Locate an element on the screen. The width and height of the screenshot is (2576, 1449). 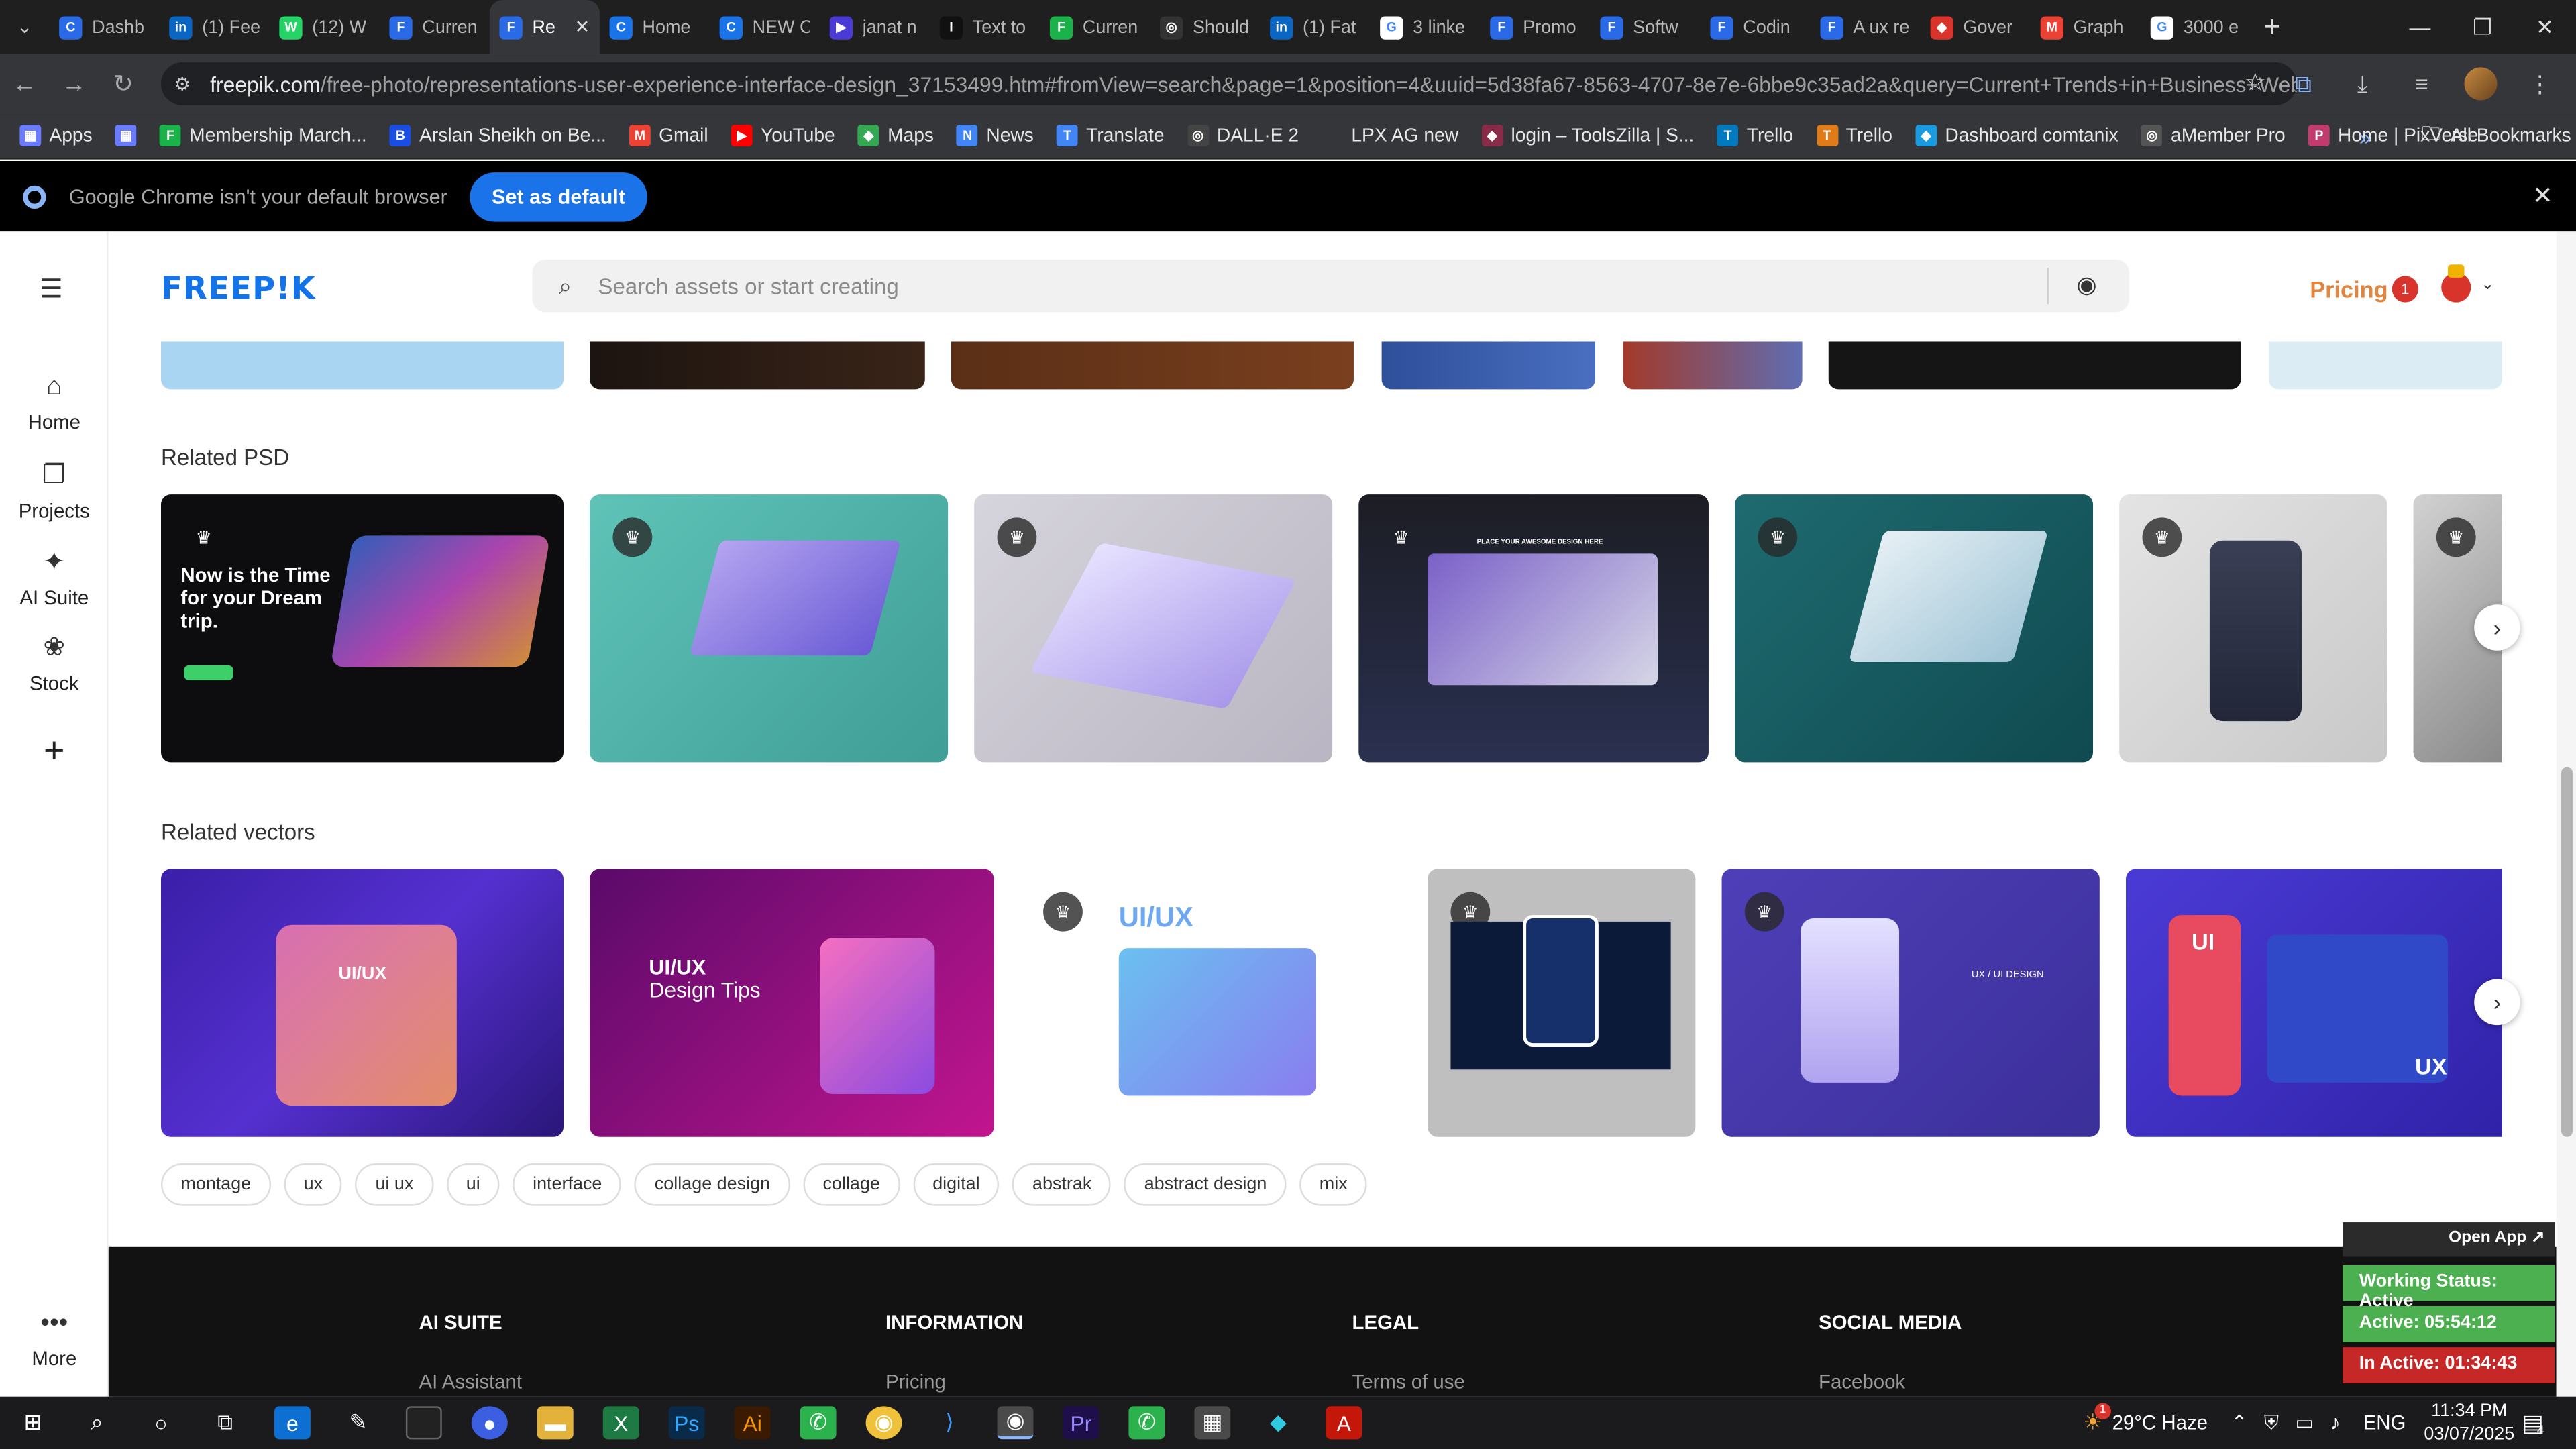
all-bookmarks-button: 🗀 All Bookmarks is located at coordinates (2496, 136).